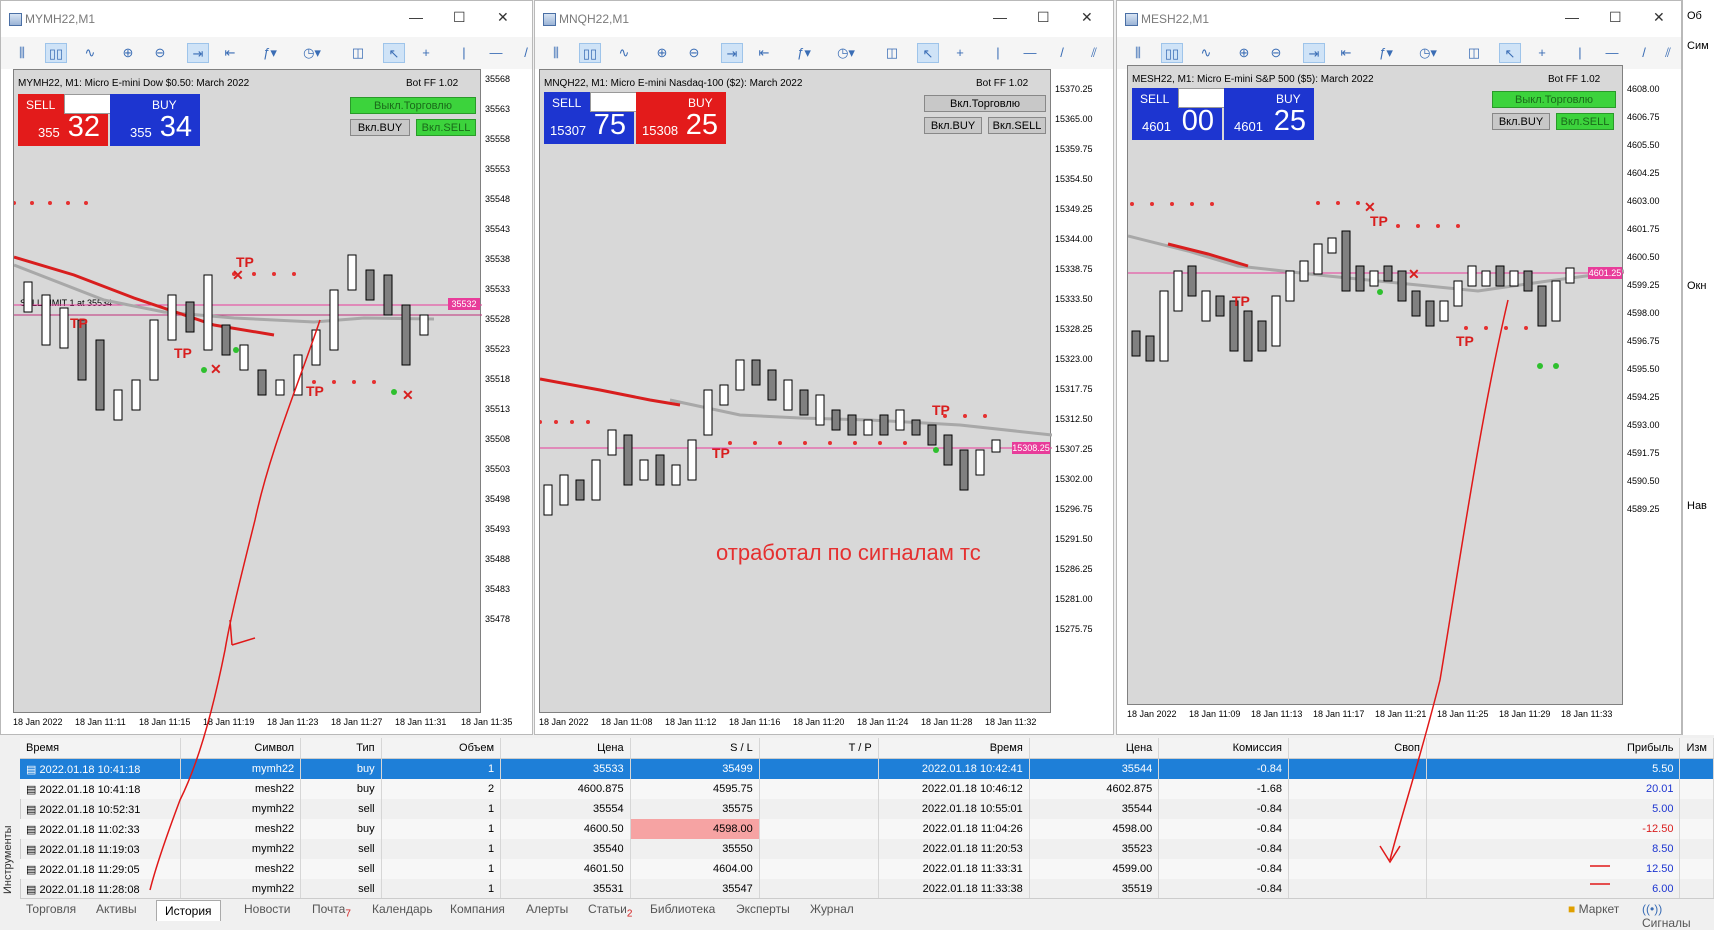 The width and height of the screenshot is (1714, 930). I want to click on col-price: Цена, so click(565, 748).